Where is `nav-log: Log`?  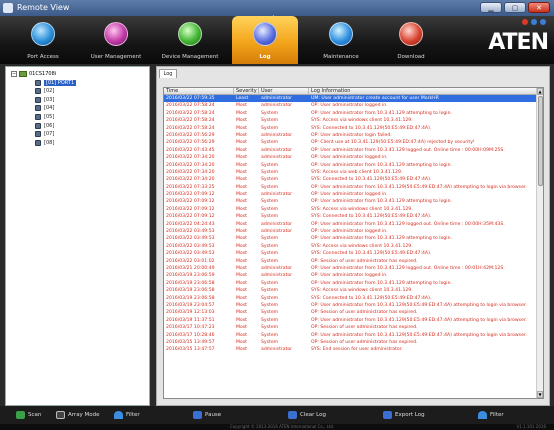 nav-log: Log is located at coordinates (265, 40).